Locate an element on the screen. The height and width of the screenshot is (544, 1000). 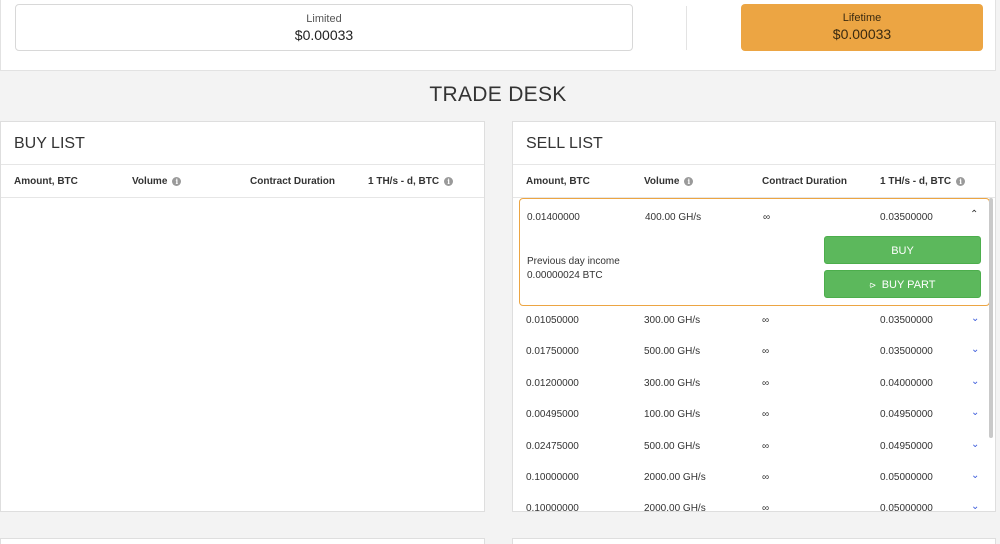
offer-volume: 100.00 GH/s is located at coordinates (672, 414).